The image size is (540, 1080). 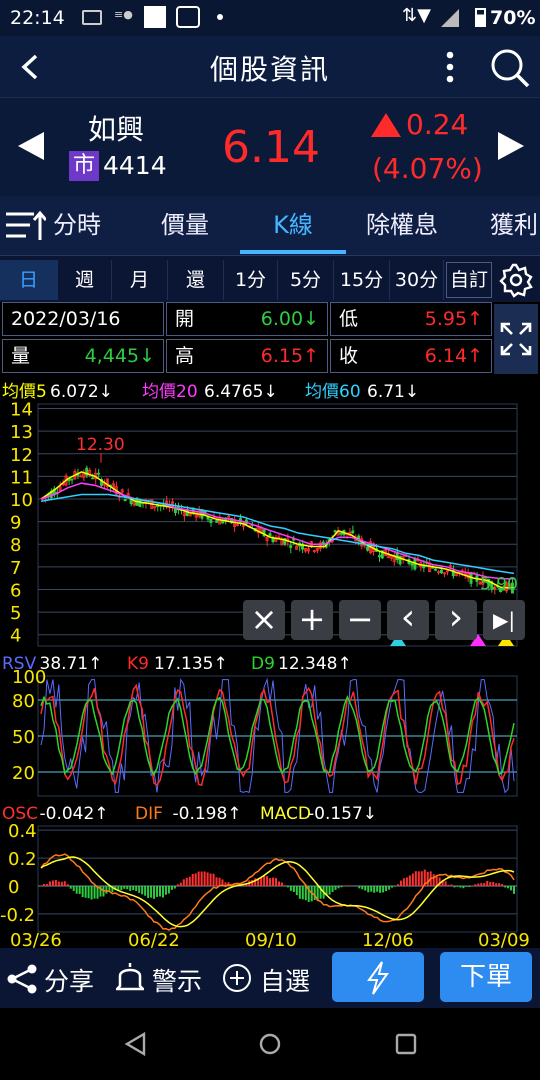 What do you see at coordinates (450, 67) in the screenshot?
I see `more-options-icon` at bounding box center [450, 67].